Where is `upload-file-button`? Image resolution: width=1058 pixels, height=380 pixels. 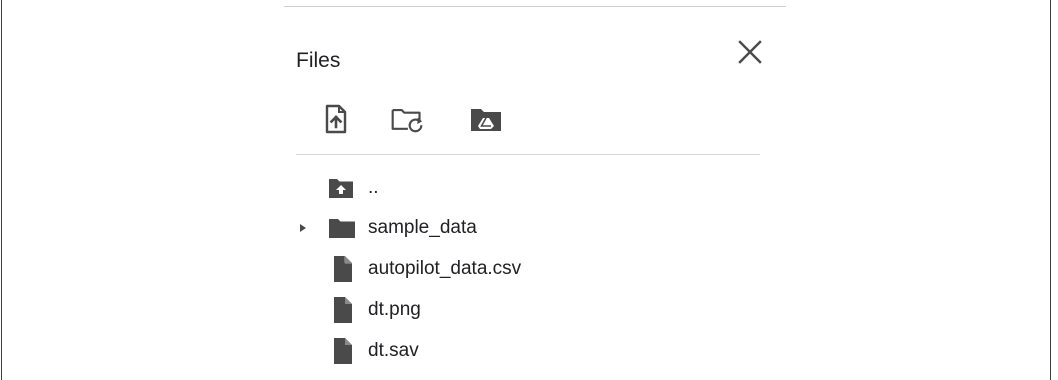
upload-file-button is located at coordinates (336, 119).